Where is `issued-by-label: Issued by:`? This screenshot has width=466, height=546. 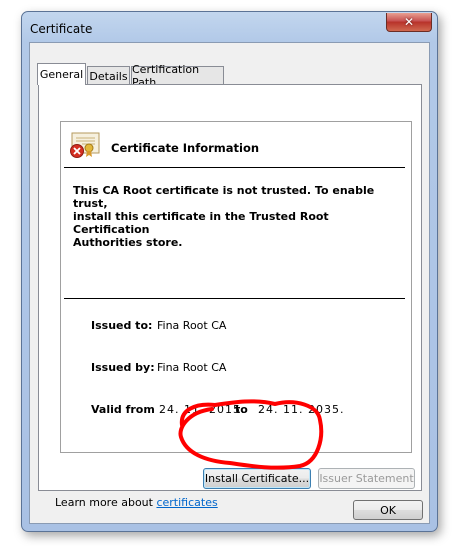 issued-by-label: Issued by: is located at coordinates (123, 367).